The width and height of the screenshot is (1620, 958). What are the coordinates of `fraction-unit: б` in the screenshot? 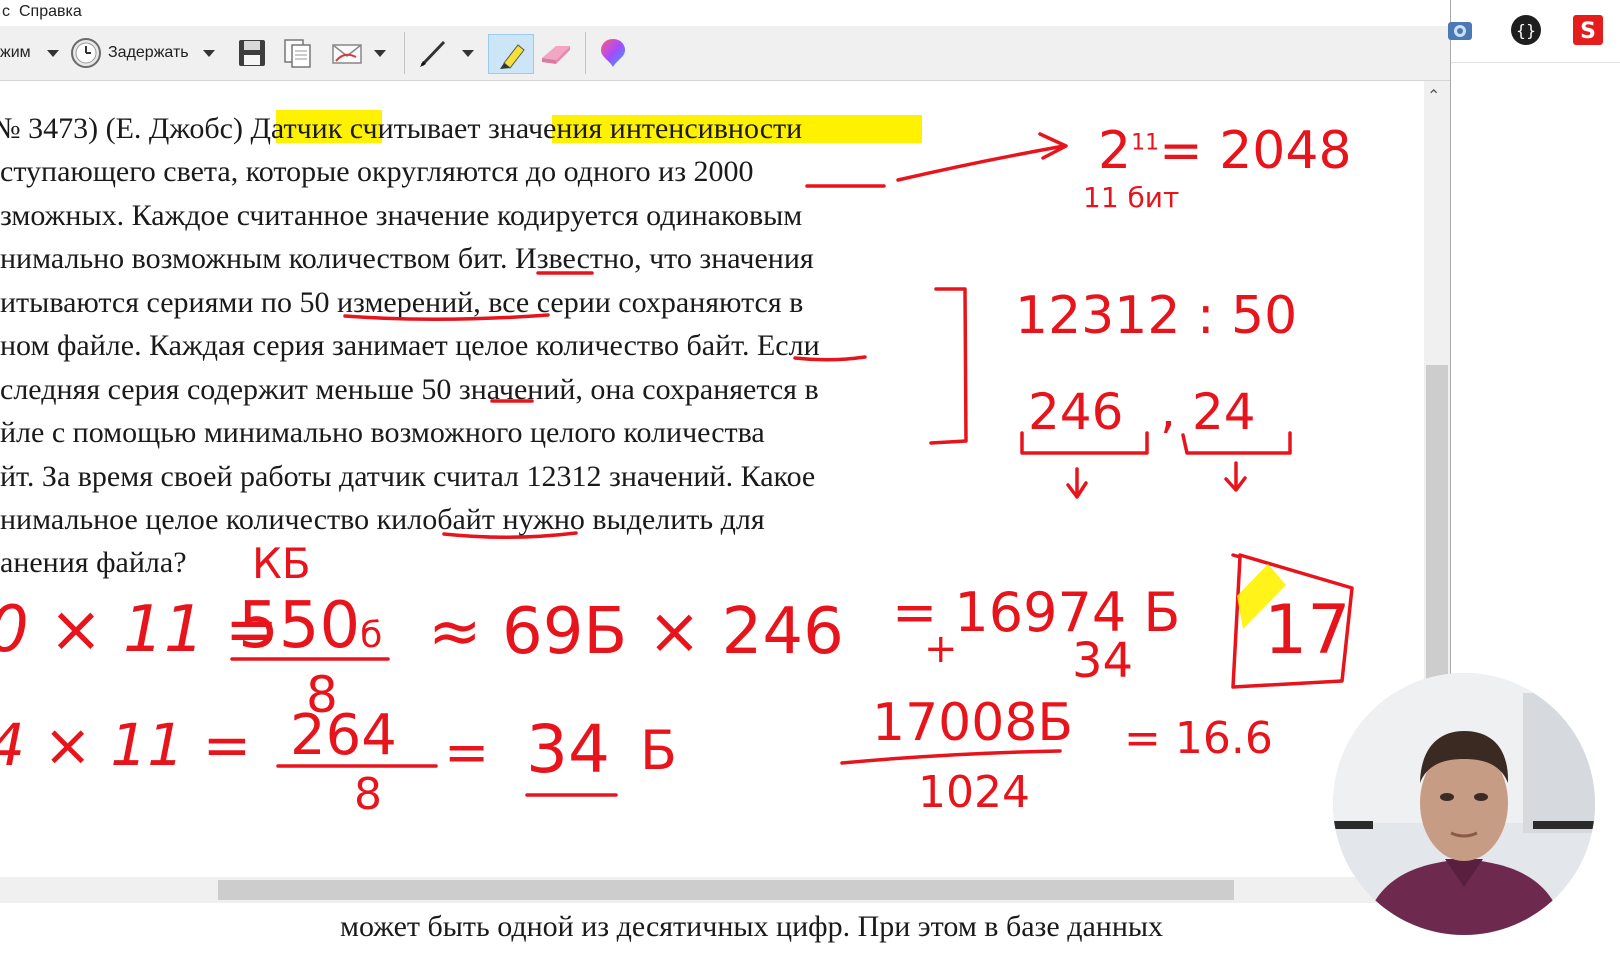 It's located at (371, 635).